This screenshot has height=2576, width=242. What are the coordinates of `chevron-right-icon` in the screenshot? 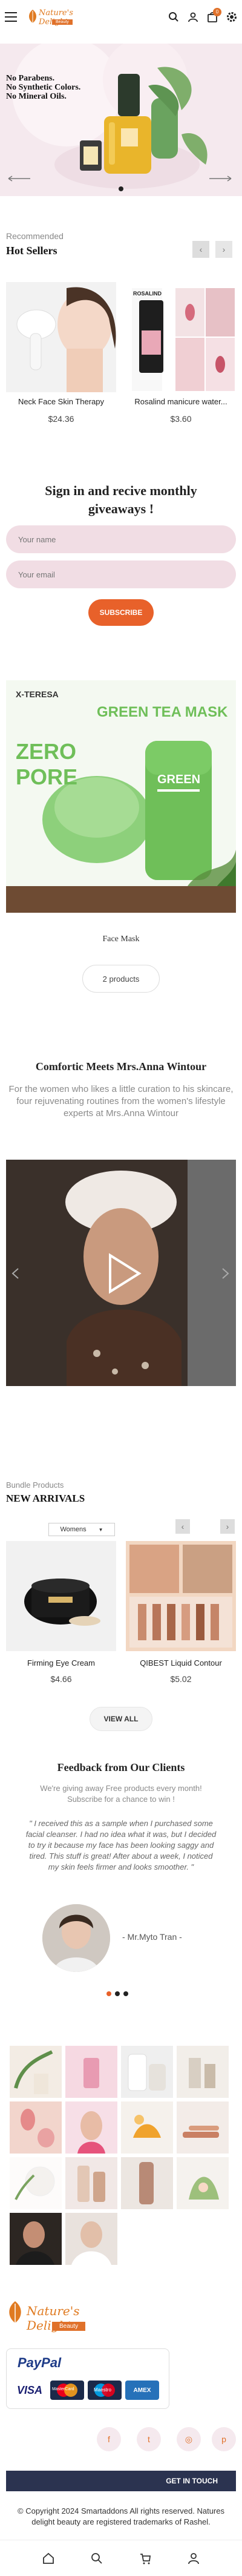 It's located at (225, 1273).